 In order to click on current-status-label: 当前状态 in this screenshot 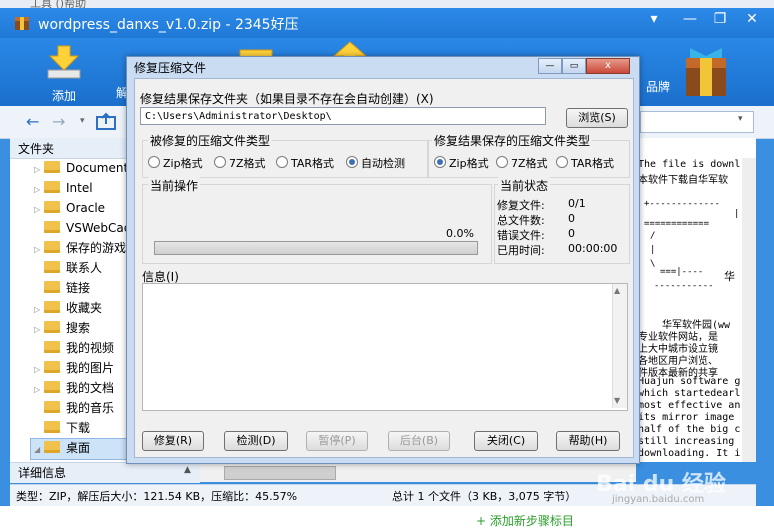, I will do `click(524, 185)`.